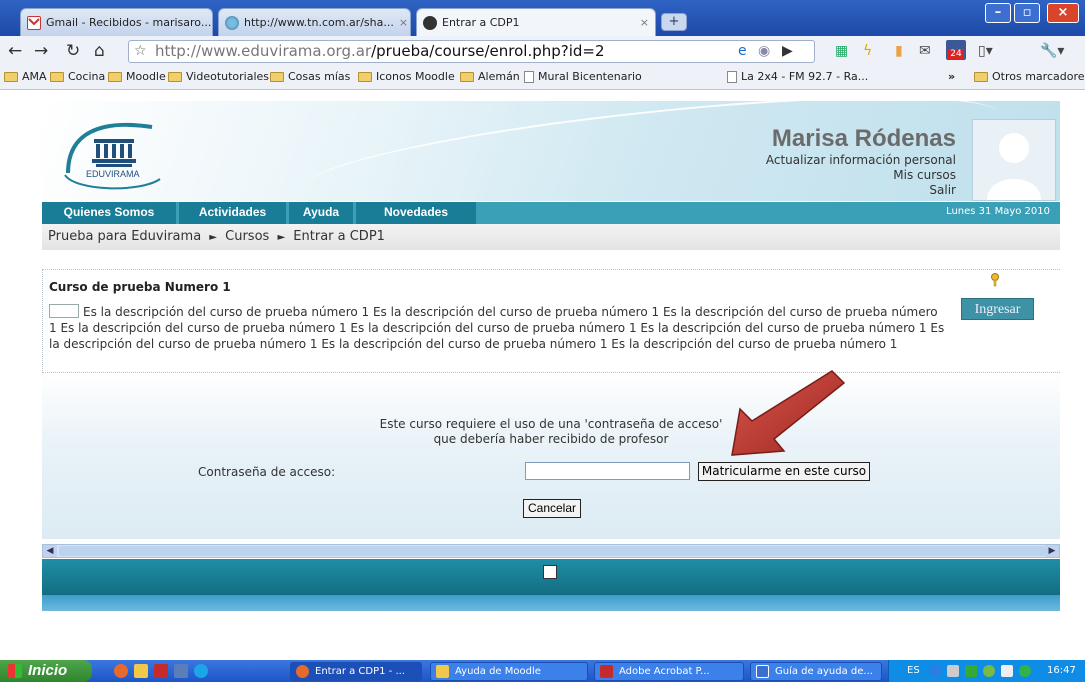  Describe the element at coordinates (201, 671) in the screenshot. I see `quicklaunch-skype-icon` at that location.